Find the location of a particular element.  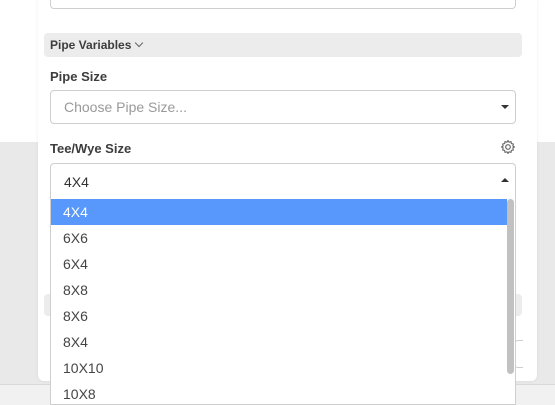

dropdown-option: 8X4 is located at coordinates (279, 342).